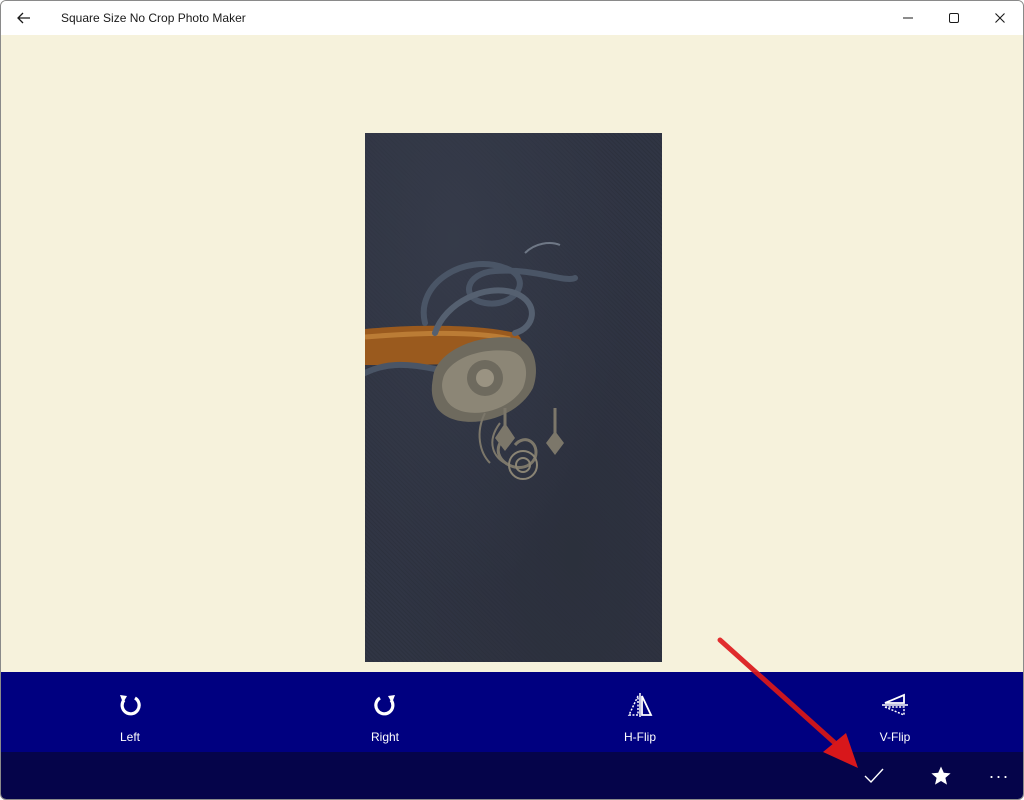 This screenshot has height=800, width=1024. I want to click on close-icon, so click(1000, 18).